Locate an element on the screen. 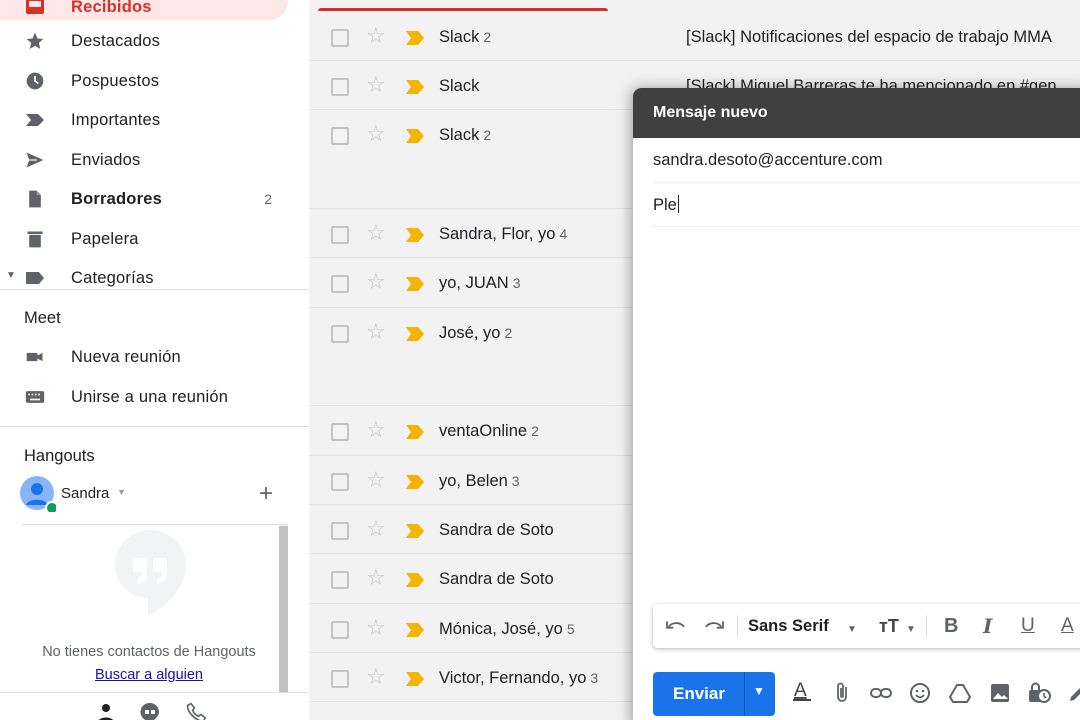 Image resolution: width=1080 pixels, height=720 pixels. avatar is located at coordinates (39, 495).